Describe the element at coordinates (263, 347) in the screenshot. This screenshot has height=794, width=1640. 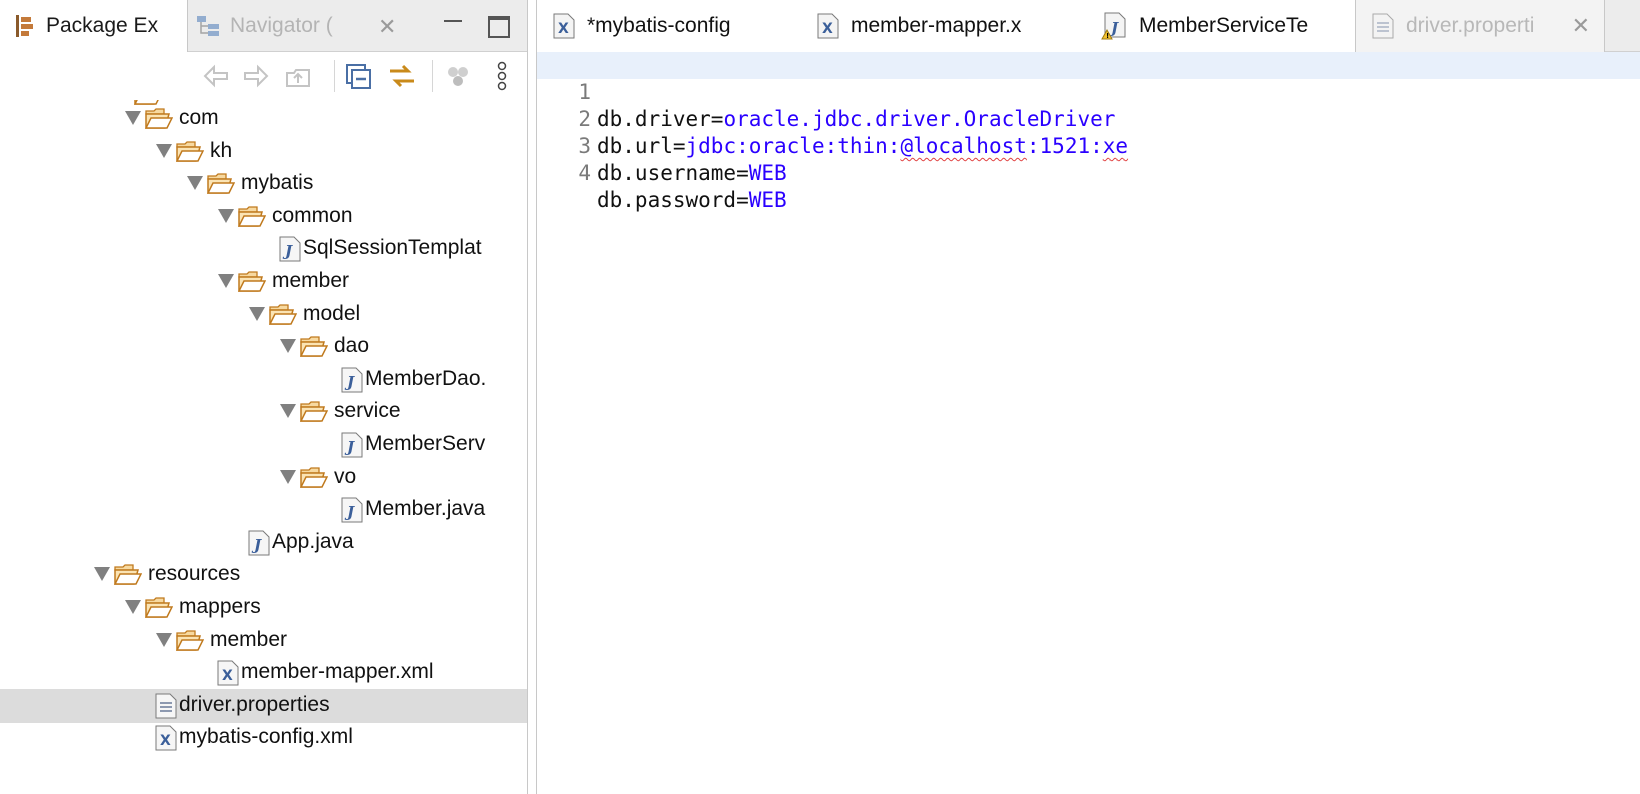
I see `tree-row: dao` at that location.